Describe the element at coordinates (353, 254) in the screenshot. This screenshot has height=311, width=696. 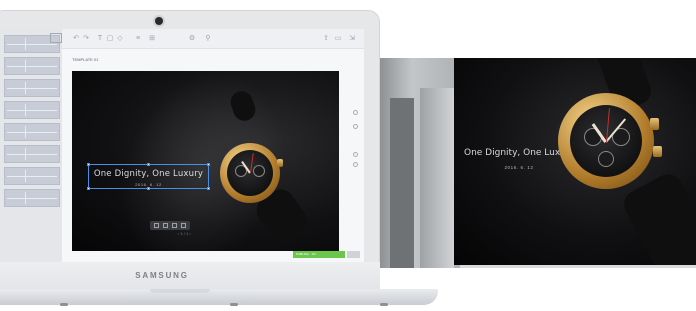
I see `secondary-button` at that location.